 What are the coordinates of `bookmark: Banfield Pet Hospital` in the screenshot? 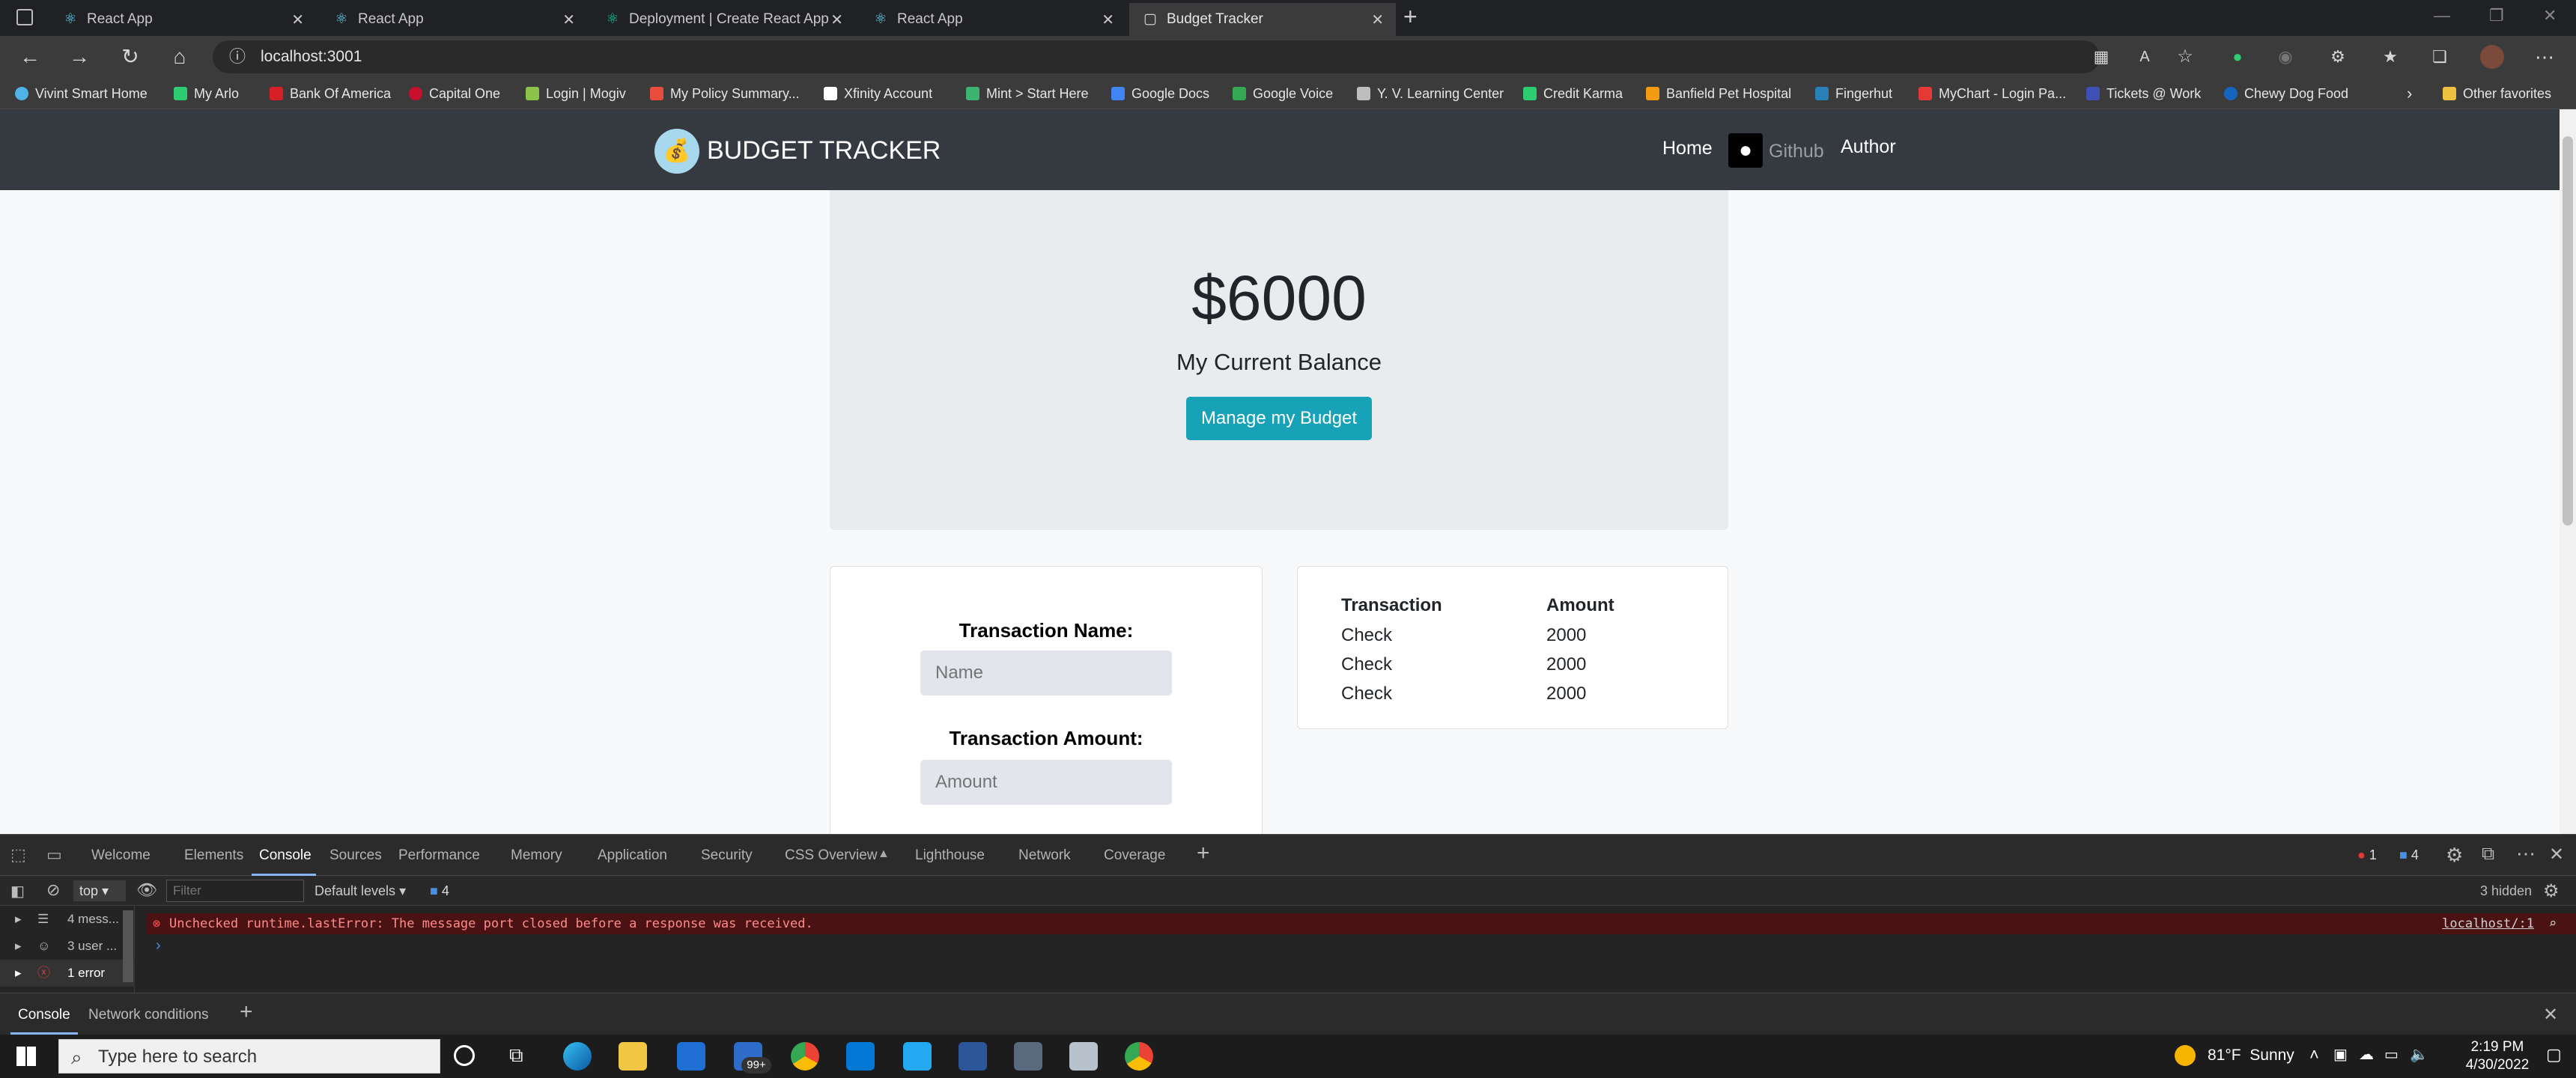 It's located at (1718, 93).